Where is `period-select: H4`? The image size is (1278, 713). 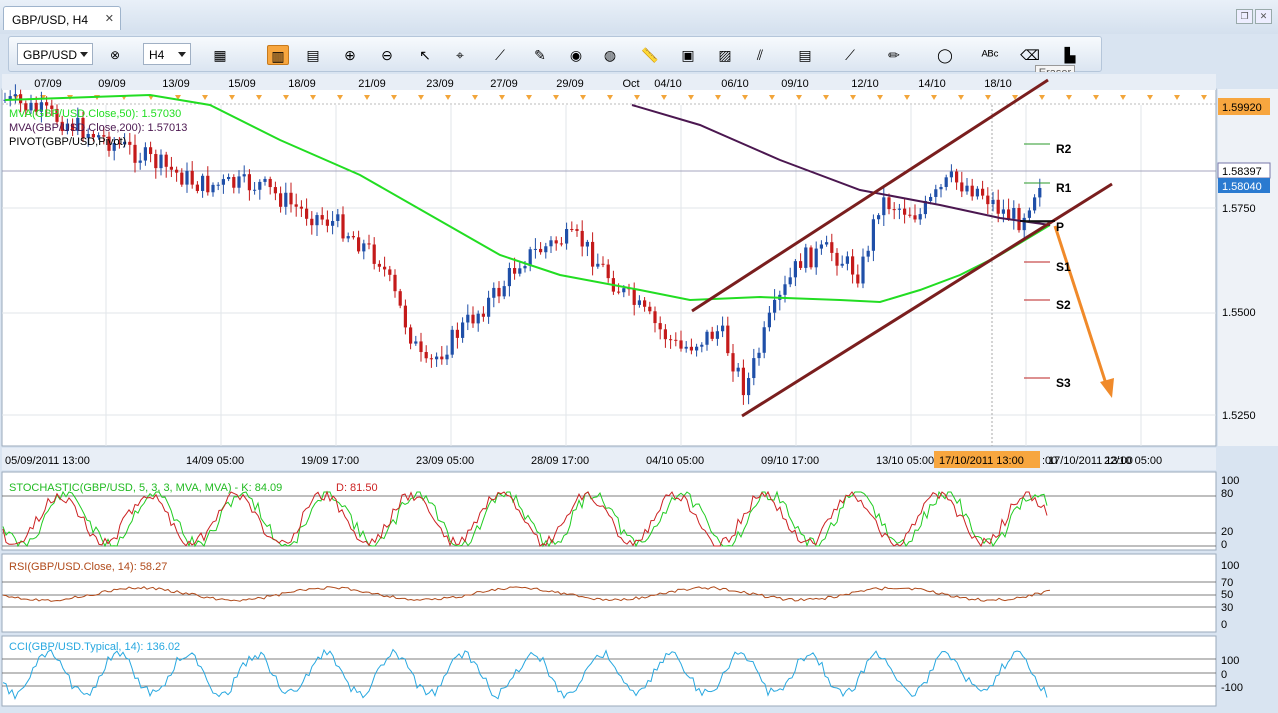
period-select: H4 is located at coordinates (167, 54).